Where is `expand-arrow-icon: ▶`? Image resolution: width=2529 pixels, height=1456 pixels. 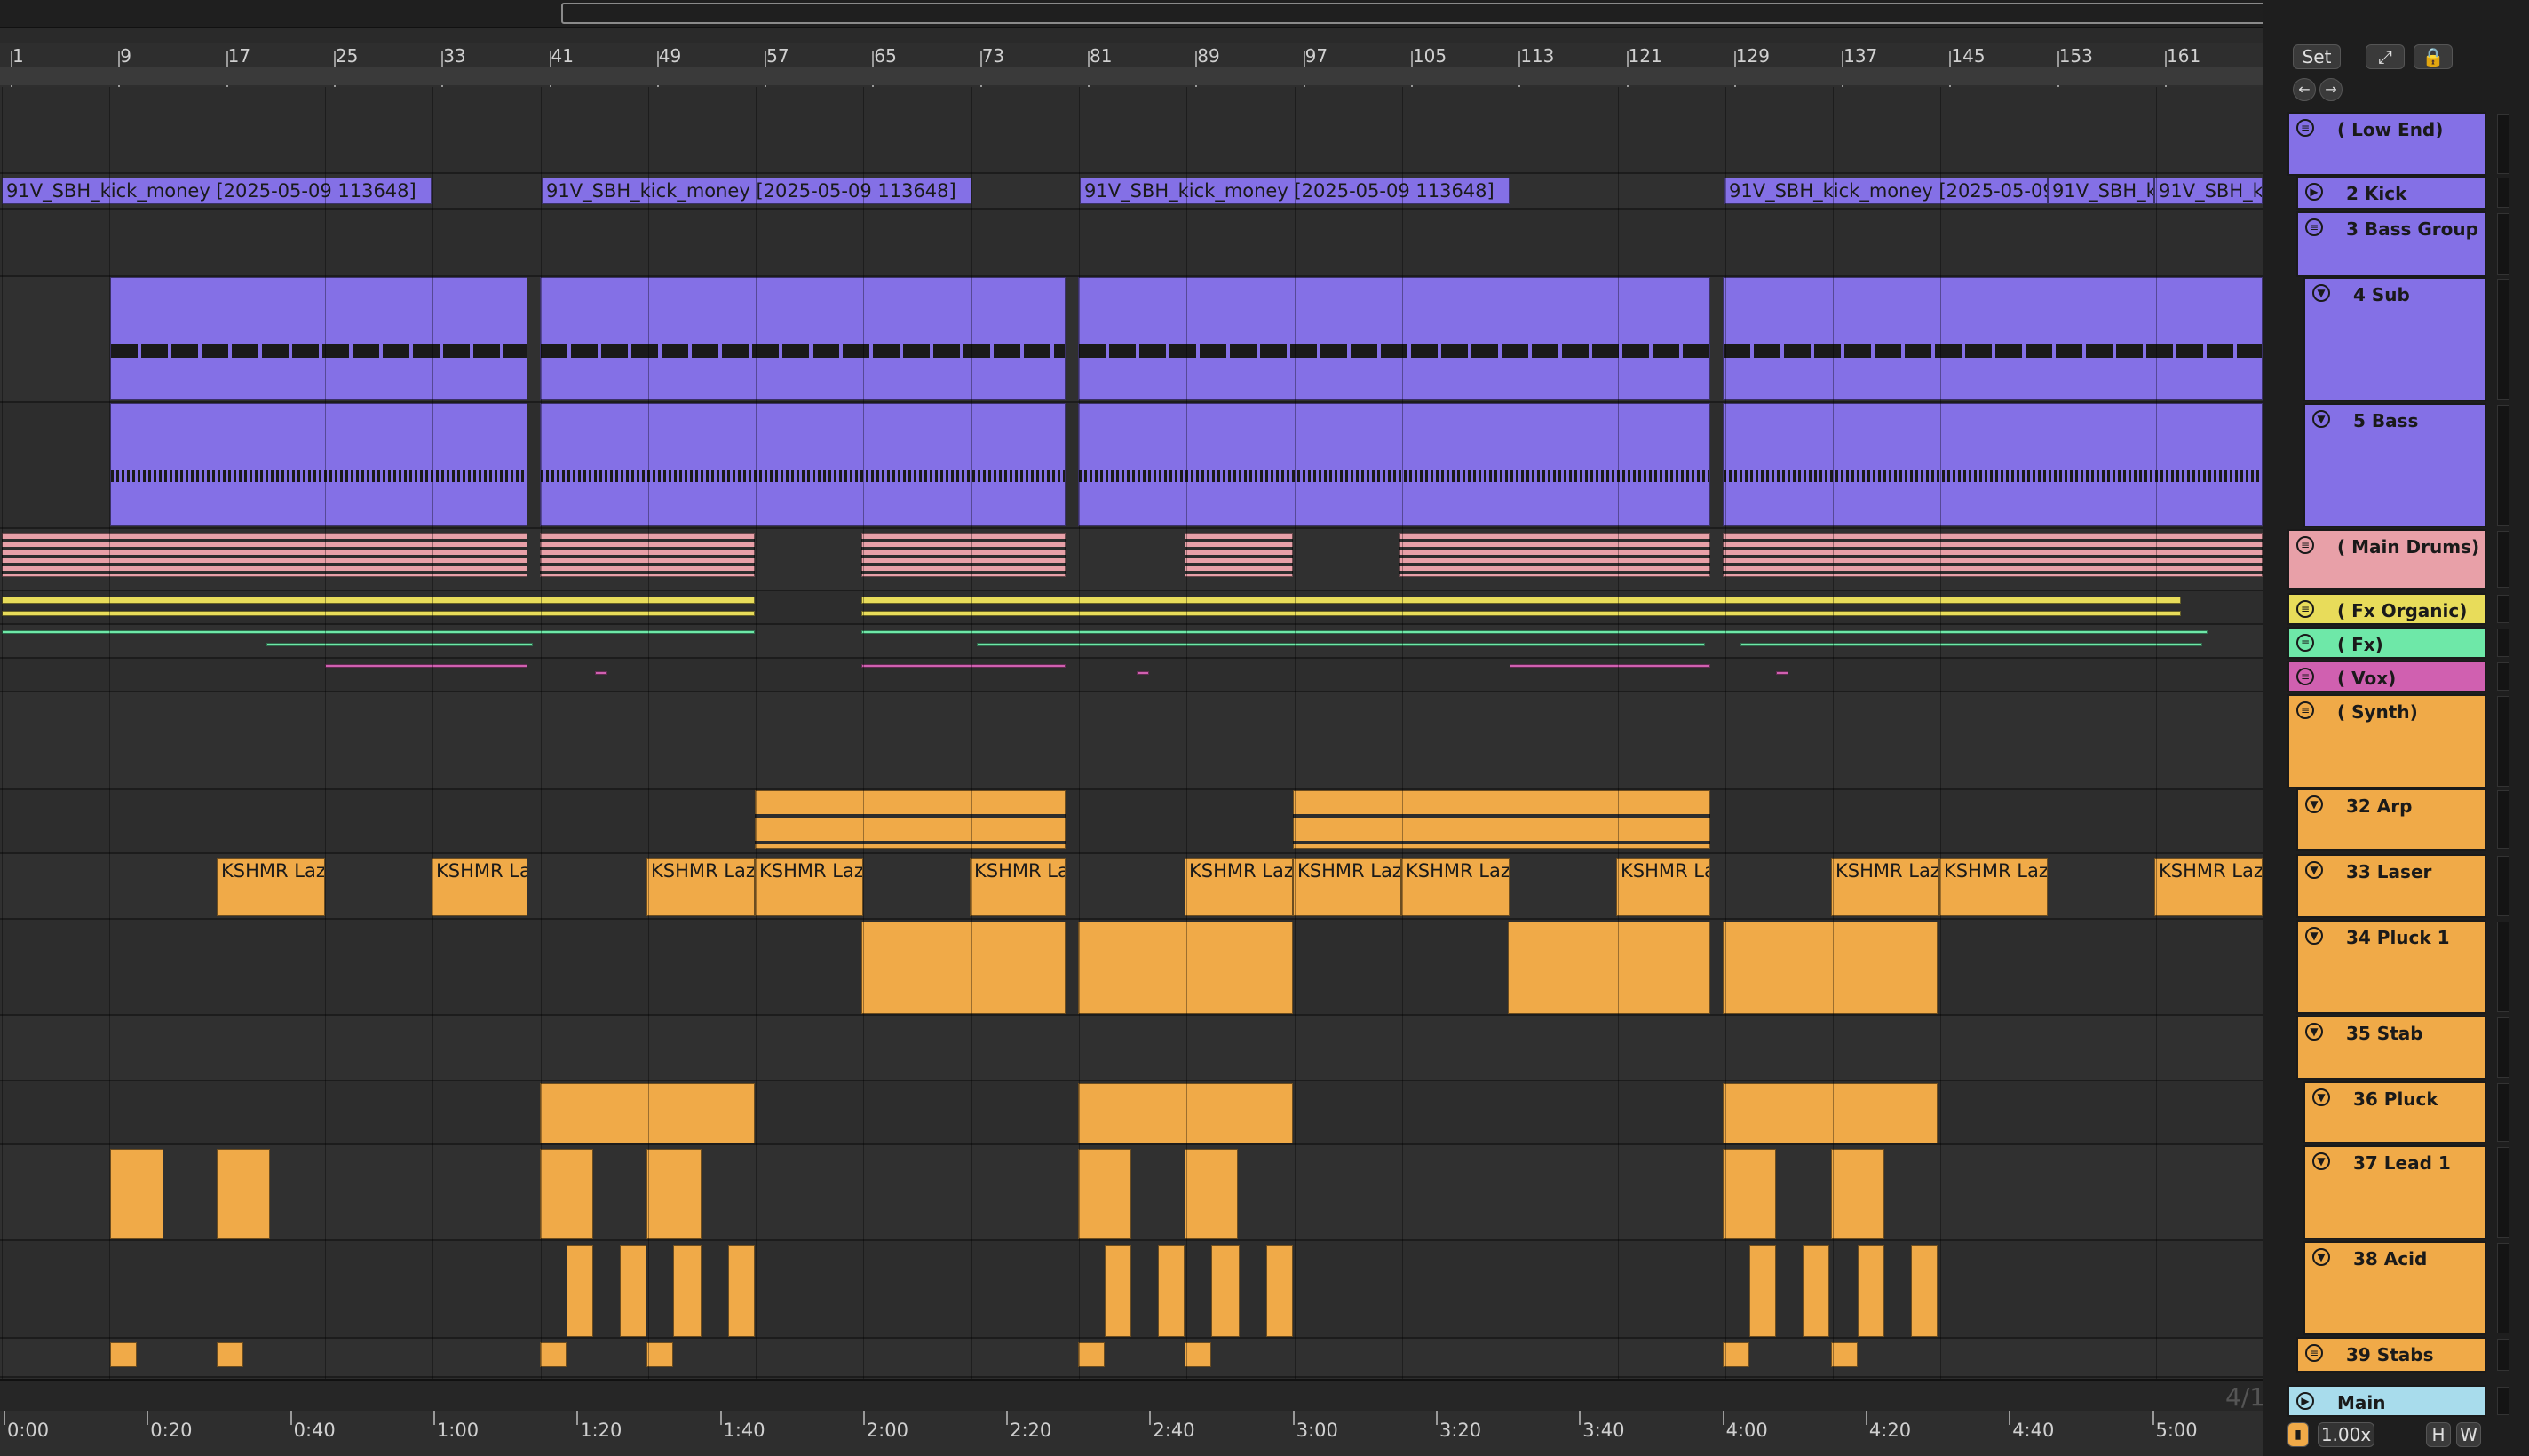 expand-arrow-icon: ▶ is located at coordinates (2314, 192).